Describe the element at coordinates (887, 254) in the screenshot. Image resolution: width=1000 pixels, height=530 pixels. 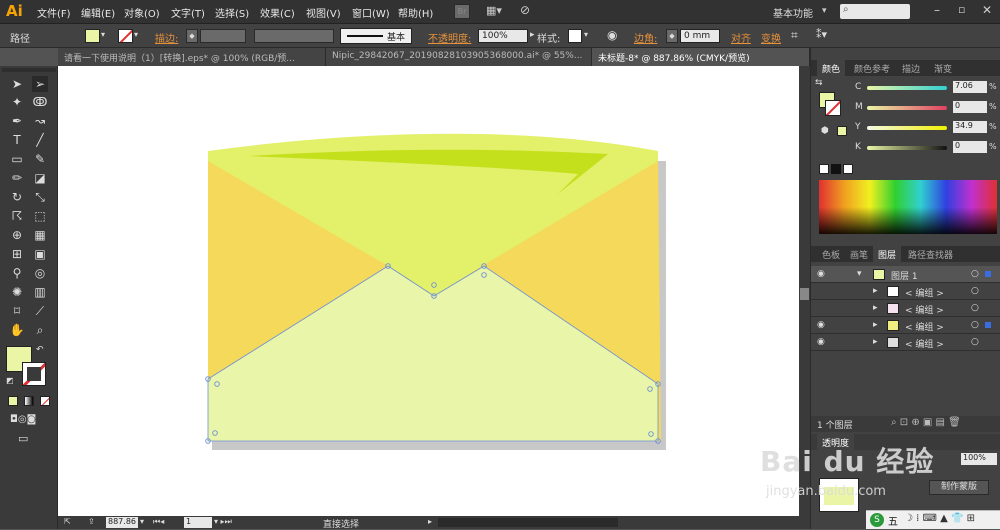
I see `tab-layers: 图层` at that location.